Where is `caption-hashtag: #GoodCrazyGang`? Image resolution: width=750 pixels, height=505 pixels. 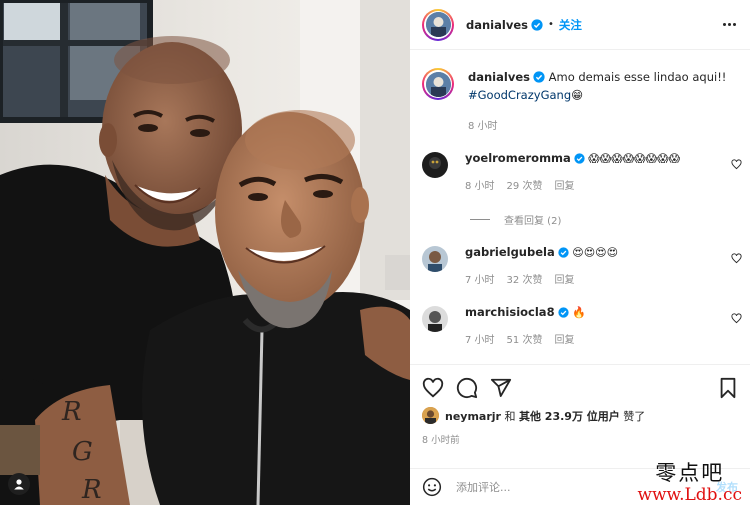 caption-hashtag: #GoodCrazyGang is located at coordinates (519, 95).